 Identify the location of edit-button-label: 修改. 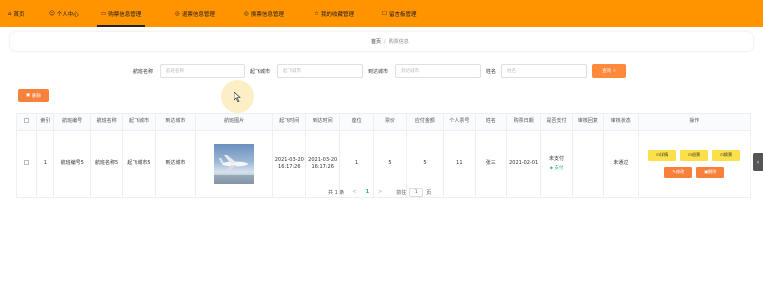
(680, 172).